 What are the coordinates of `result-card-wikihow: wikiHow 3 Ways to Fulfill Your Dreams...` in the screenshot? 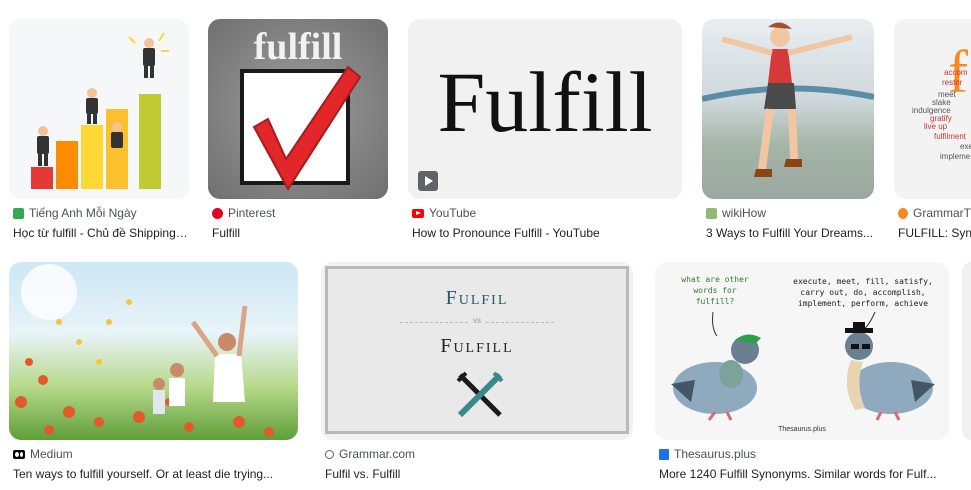 It's located at (788, 134).